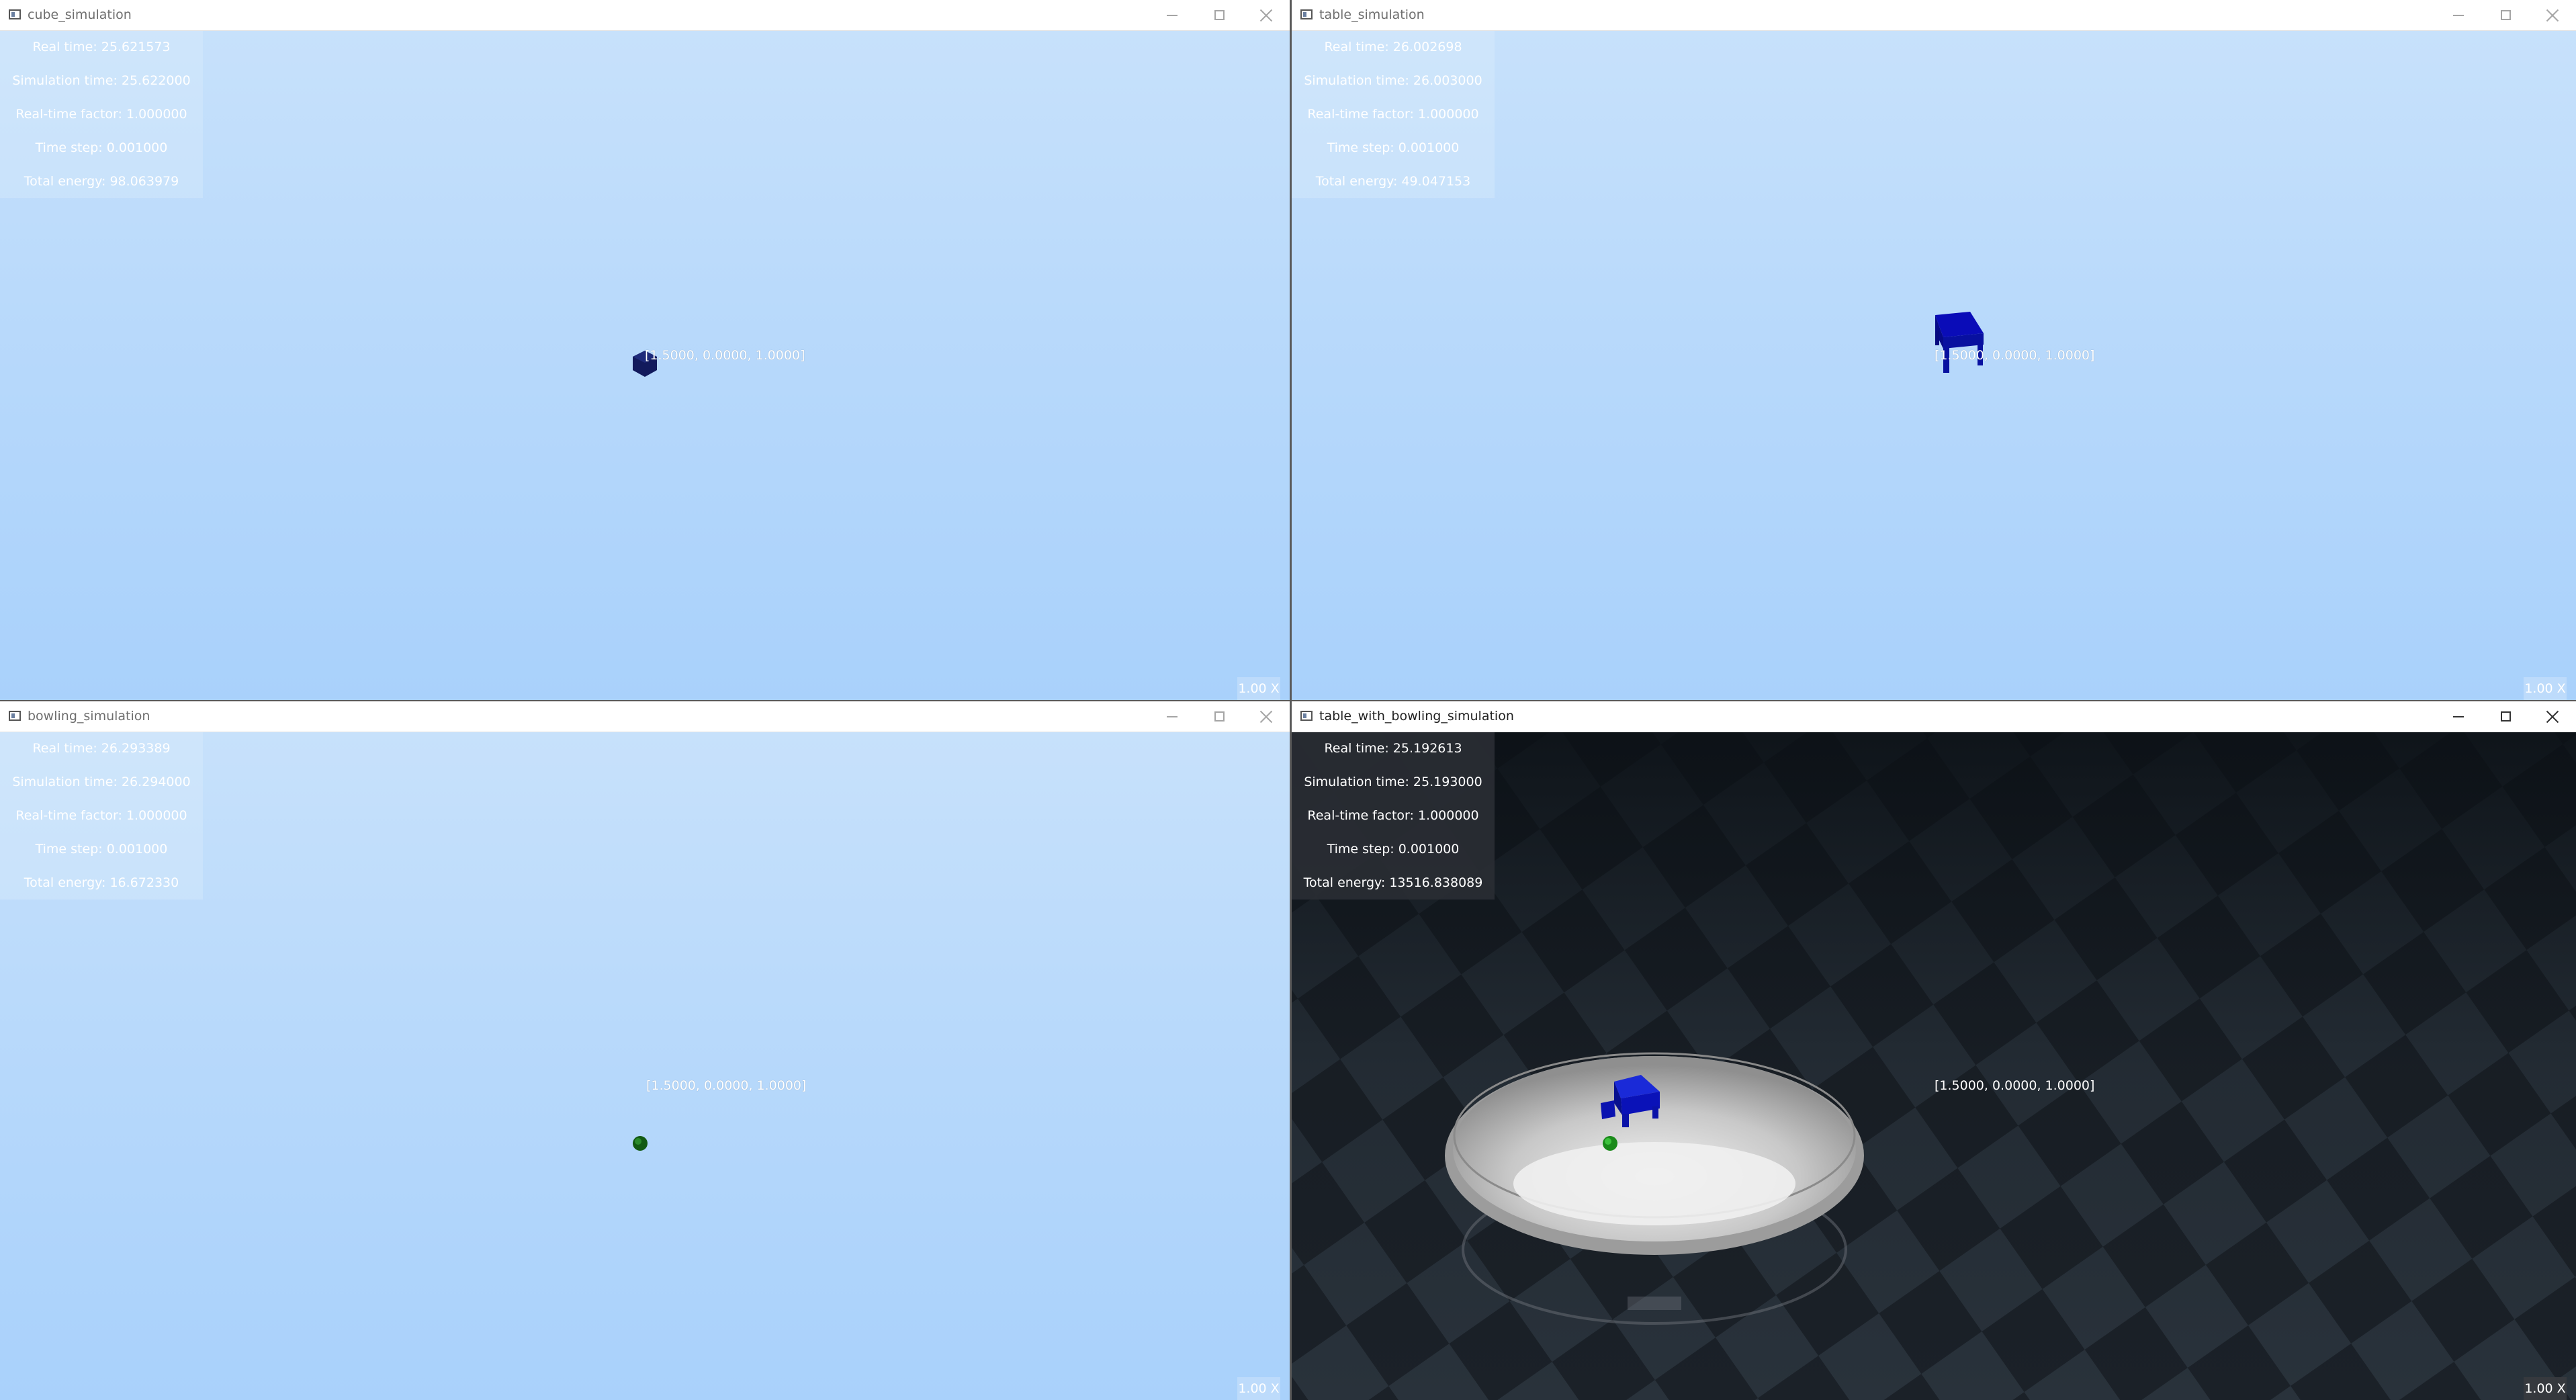 Image resolution: width=2576 pixels, height=1400 pixels. What do you see at coordinates (1393, 850) in the screenshot?
I see `time-step-label: Time step: 0.001000` at bounding box center [1393, 850].